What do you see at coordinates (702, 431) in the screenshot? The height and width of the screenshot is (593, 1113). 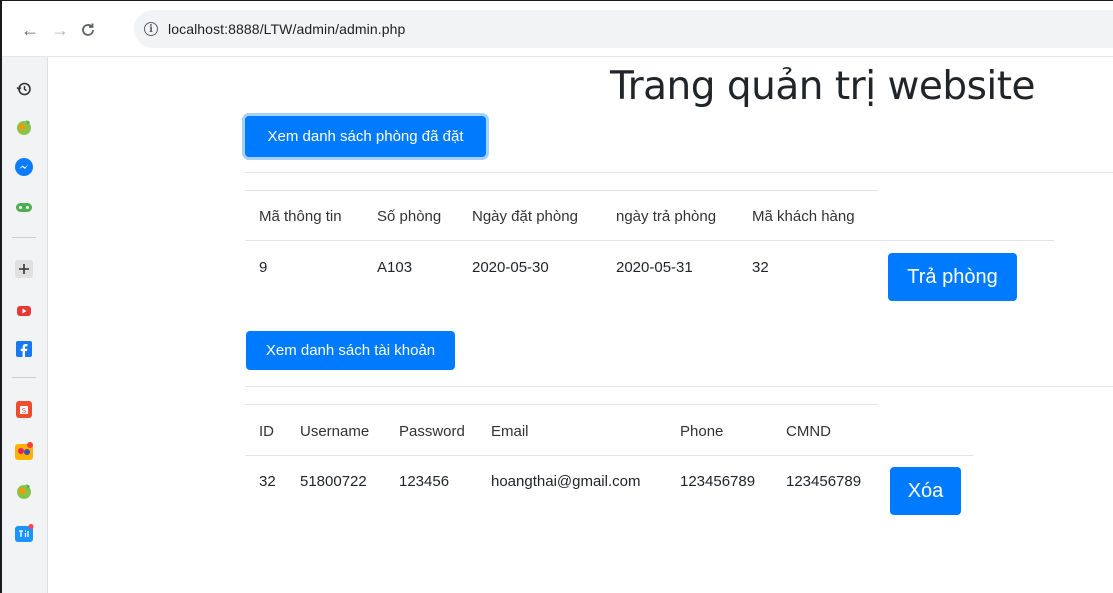 I see `accounts-header-phone: Phone` at bounding box center [702, 431].